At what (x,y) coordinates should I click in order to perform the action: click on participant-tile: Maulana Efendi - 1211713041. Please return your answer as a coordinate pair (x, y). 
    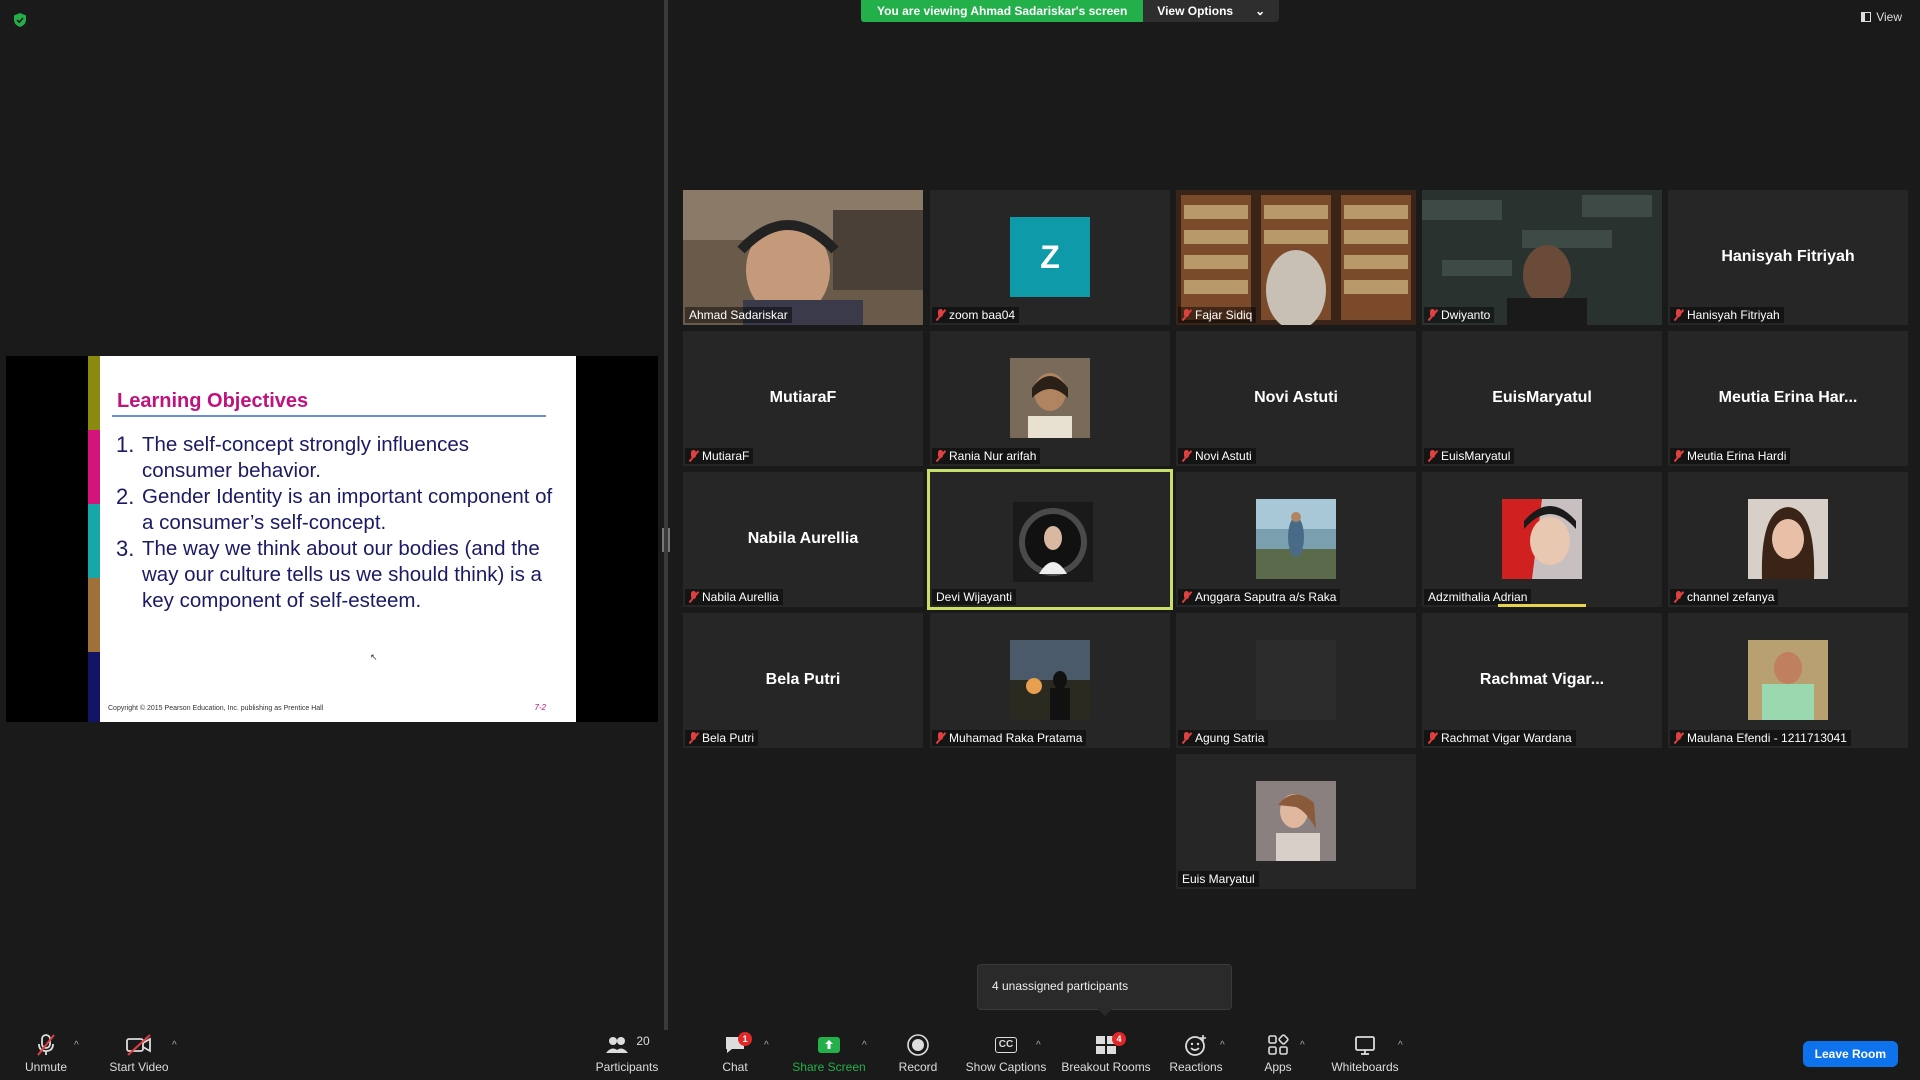
    Looking at the image, I should click on (1788, 680).